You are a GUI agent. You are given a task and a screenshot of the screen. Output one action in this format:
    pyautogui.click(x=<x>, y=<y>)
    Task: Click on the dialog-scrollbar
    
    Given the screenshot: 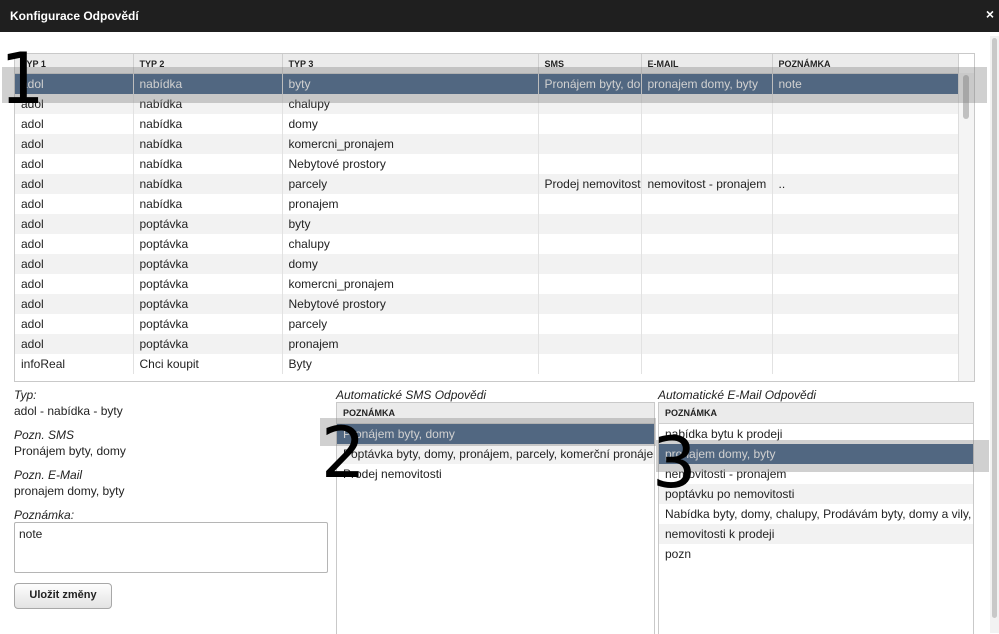 What is the action you would take?
    pyautogui.click(x=994, y=334)
    